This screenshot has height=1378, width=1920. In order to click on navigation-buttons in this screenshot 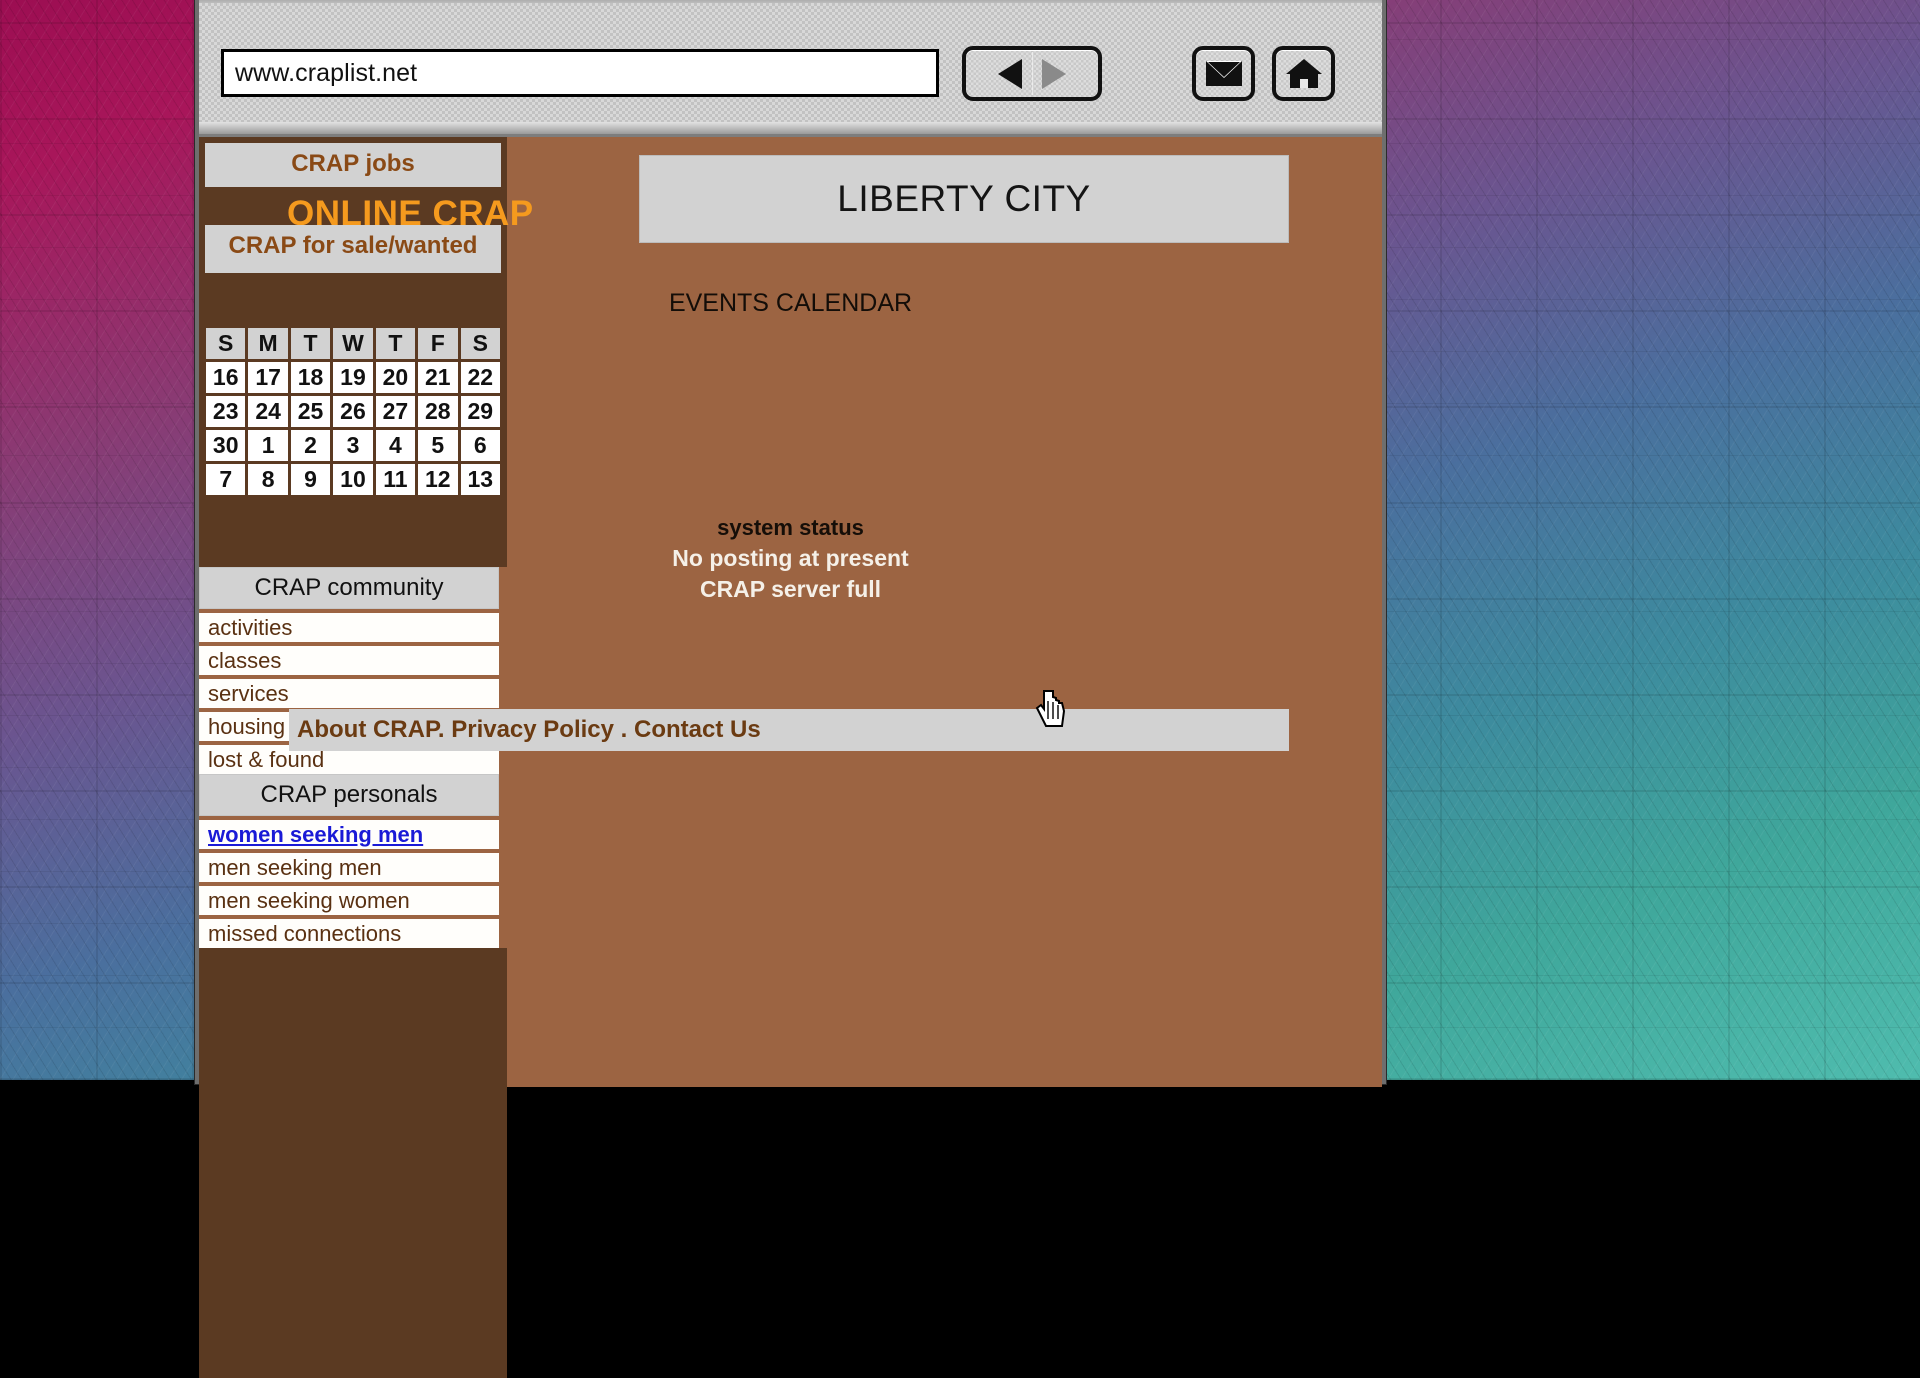, I will do `click(1032, 73)`.